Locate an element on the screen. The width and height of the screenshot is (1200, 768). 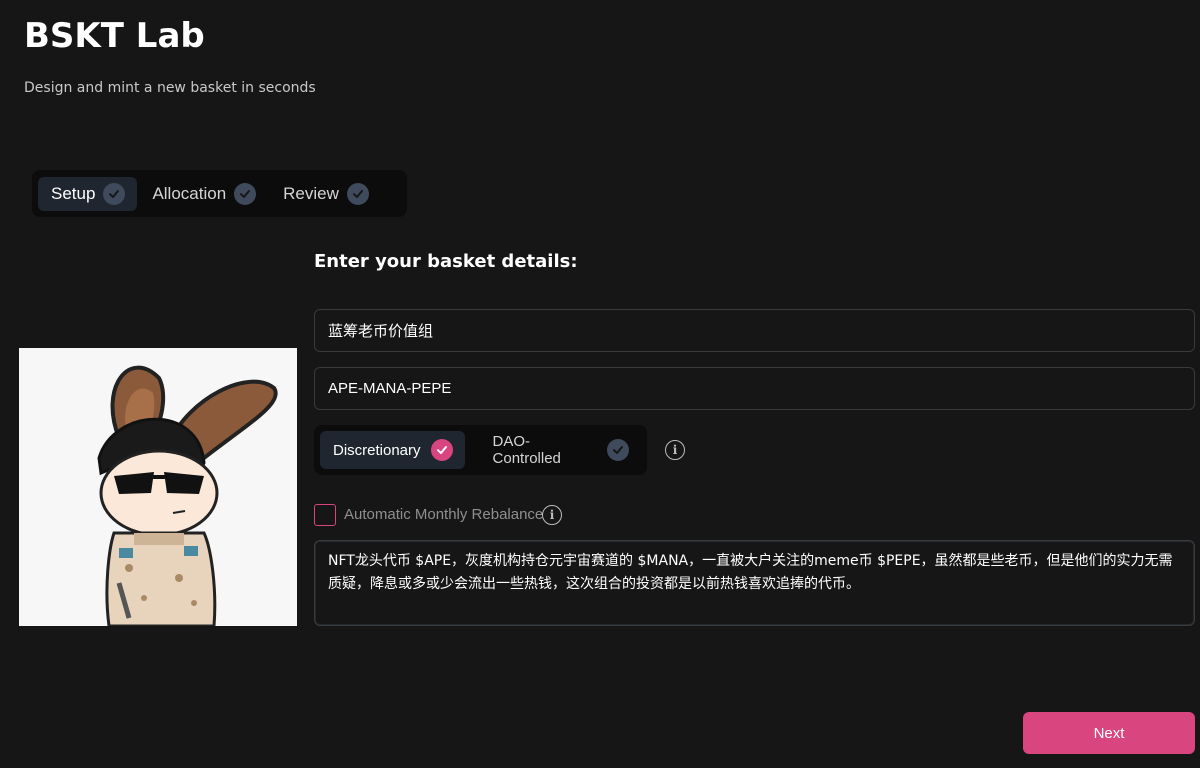
step-review: Review is located at coordinates (325, 194).